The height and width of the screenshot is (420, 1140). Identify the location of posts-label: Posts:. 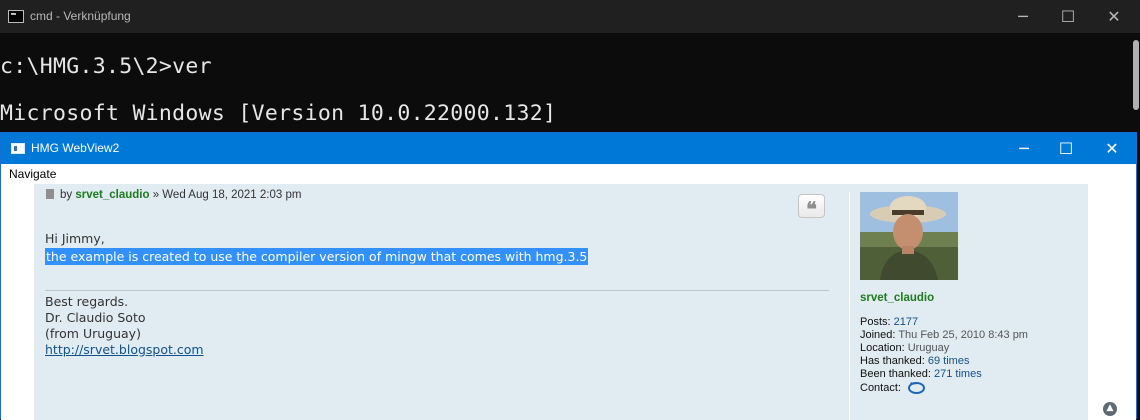
(877, 322).